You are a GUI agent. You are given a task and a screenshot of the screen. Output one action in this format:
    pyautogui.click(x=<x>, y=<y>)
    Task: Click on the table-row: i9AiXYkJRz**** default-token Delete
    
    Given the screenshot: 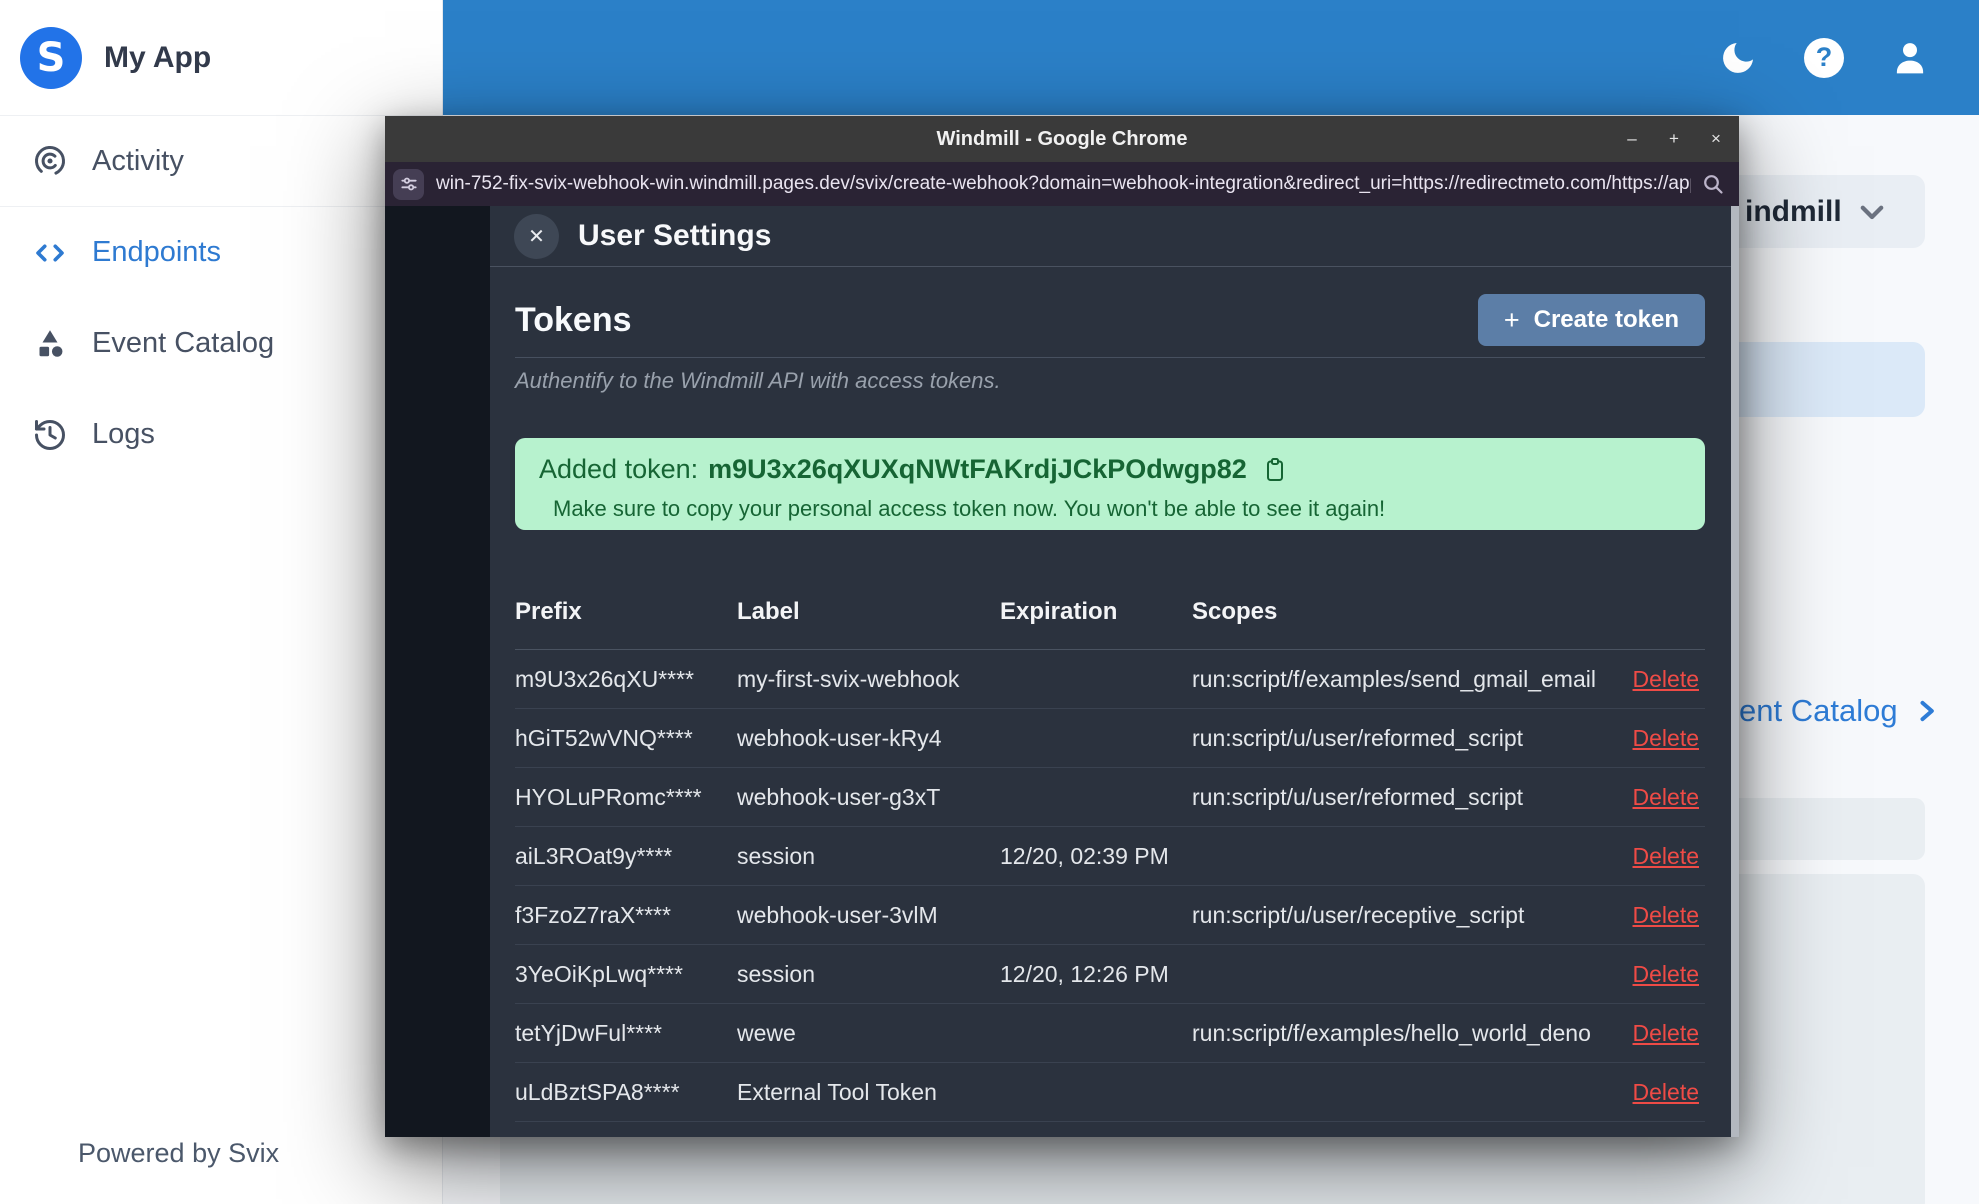 What is the action you would take?
    pyautogui.click(x=1110, y=1129)
    